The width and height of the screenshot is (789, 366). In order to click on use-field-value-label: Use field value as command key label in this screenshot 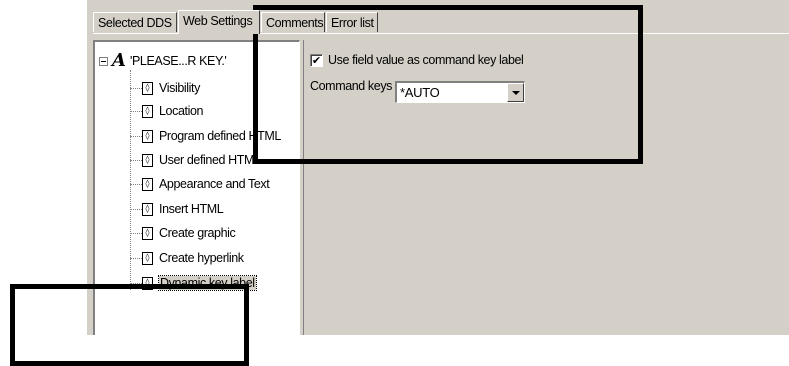, I will do `click(426, 60)`.